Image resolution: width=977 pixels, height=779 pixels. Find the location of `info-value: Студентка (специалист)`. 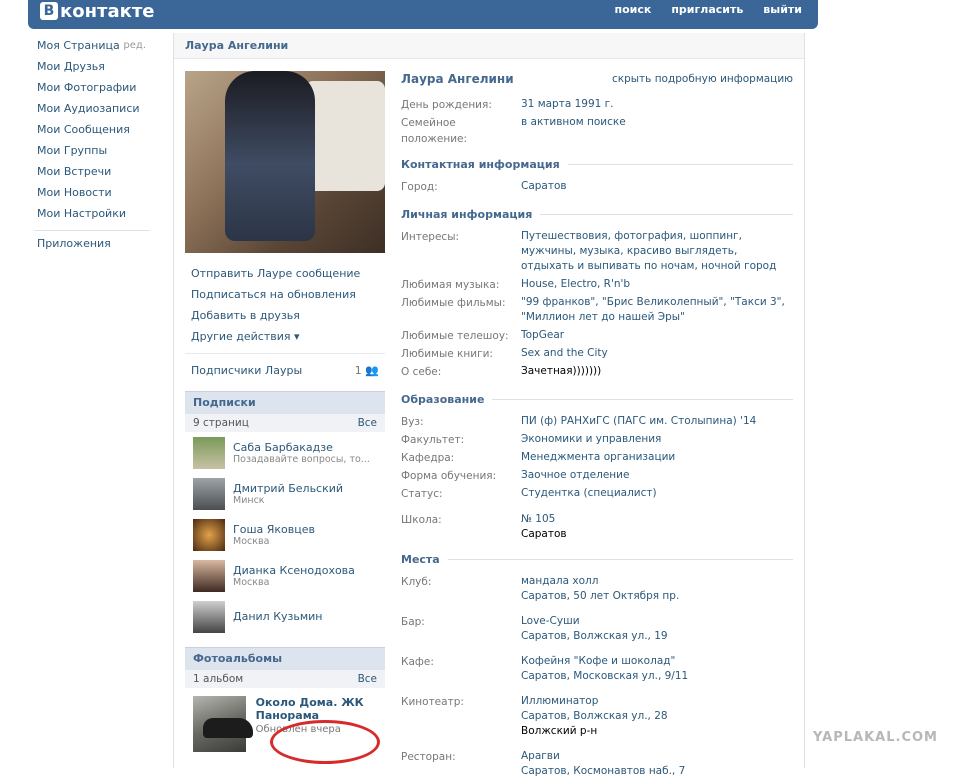

info-value: Студентка (специалист) is located at coordinates (657, 495).